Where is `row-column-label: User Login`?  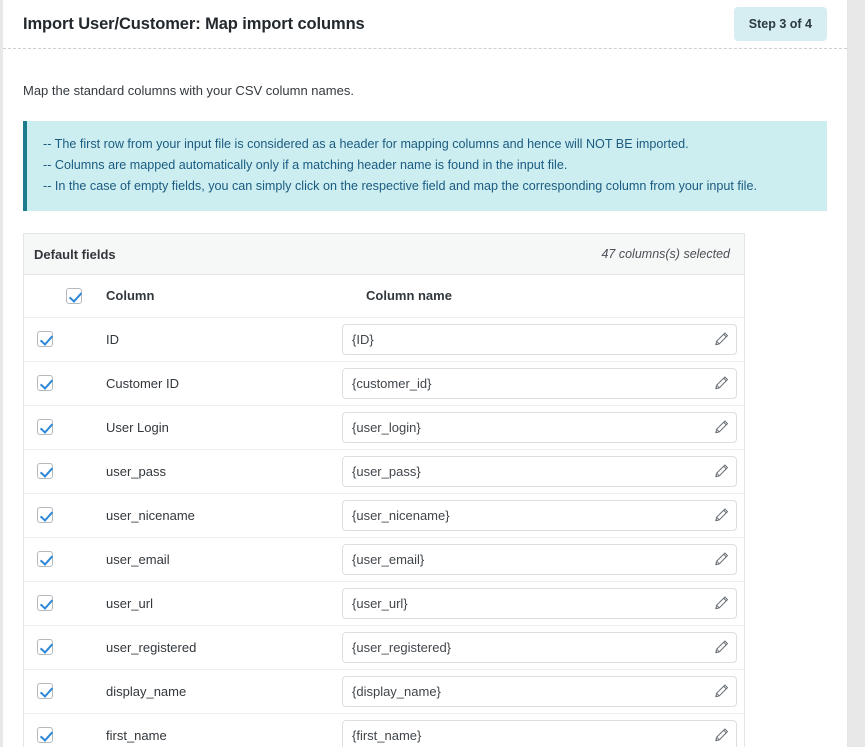 row-column-label: User Login is located at coordinates (212, 427).